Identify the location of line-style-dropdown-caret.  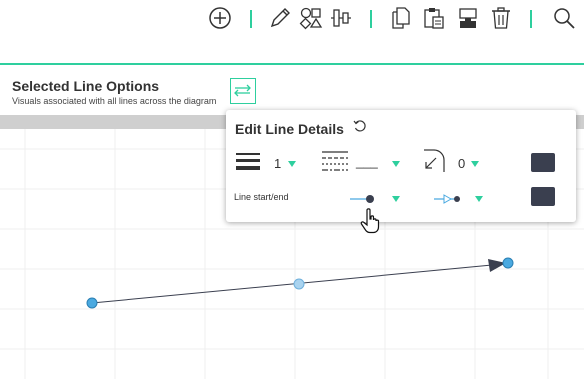
(396, 164).